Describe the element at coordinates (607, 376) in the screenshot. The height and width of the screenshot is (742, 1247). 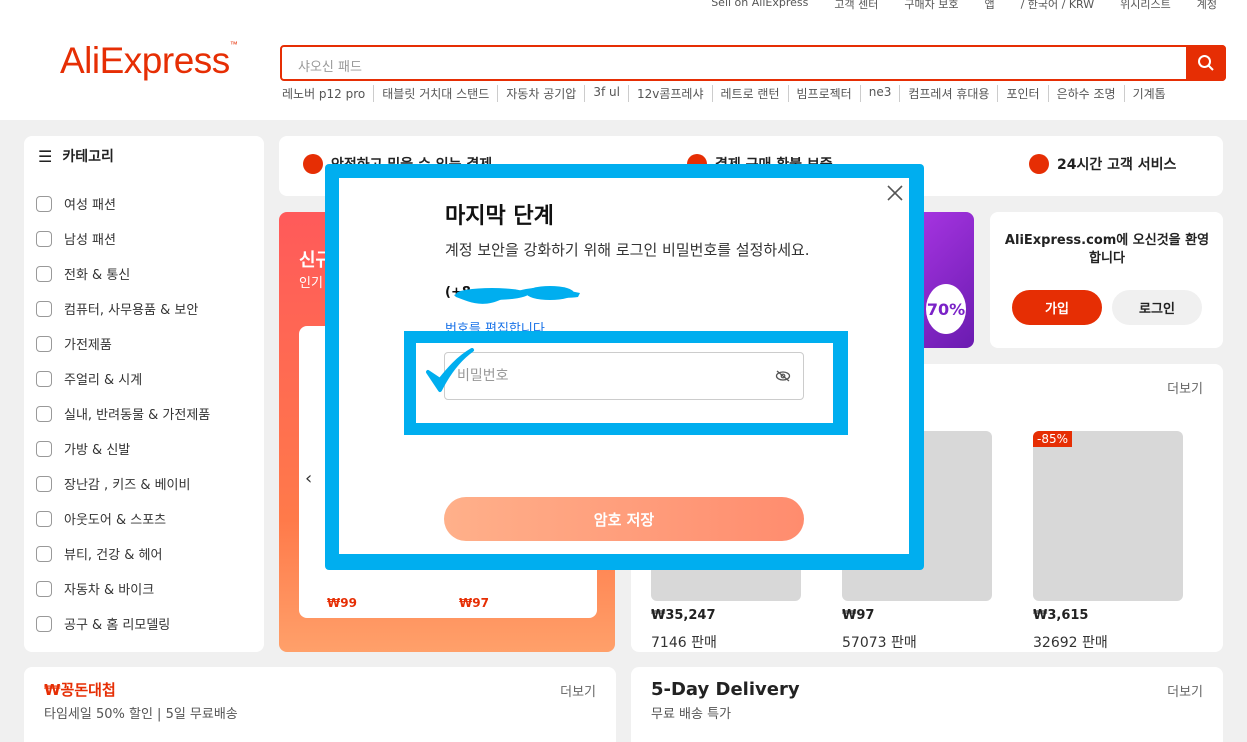
I see `password-input` at that location.